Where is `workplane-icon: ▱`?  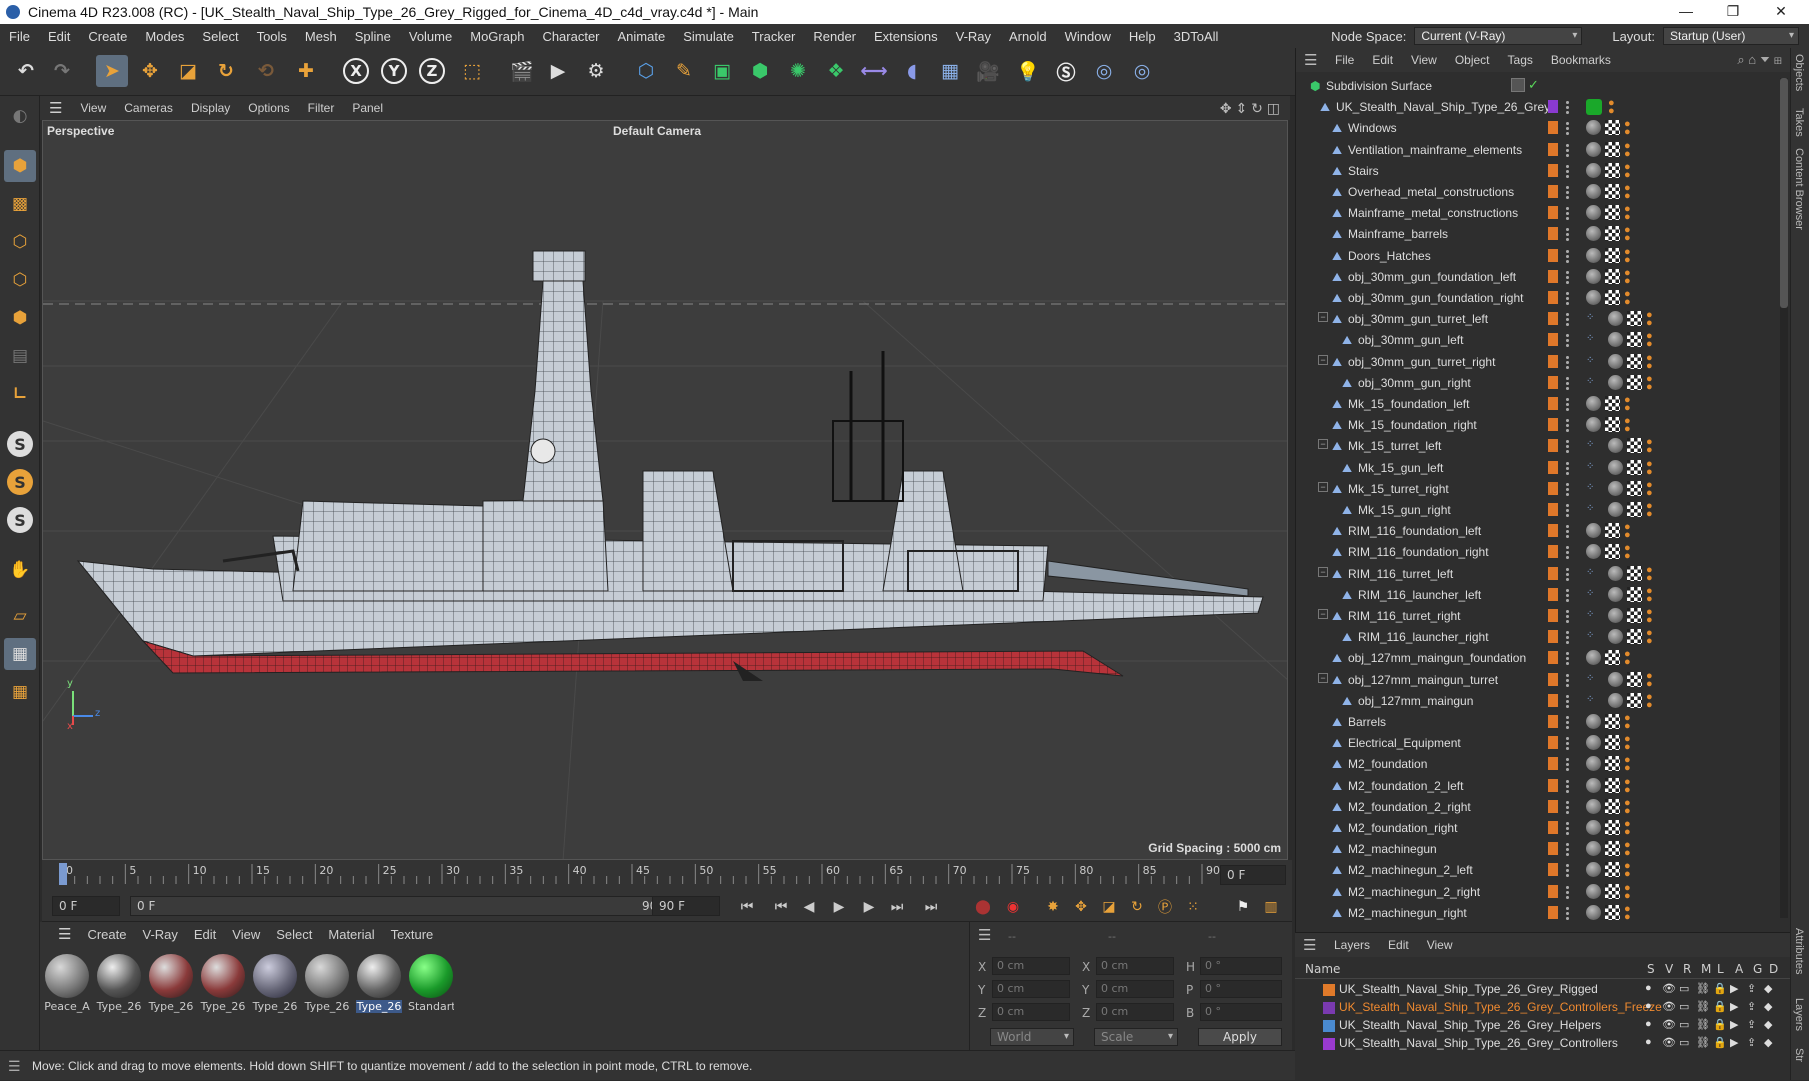
workplane-icon: ▱ is located at coordinates (20, 616).